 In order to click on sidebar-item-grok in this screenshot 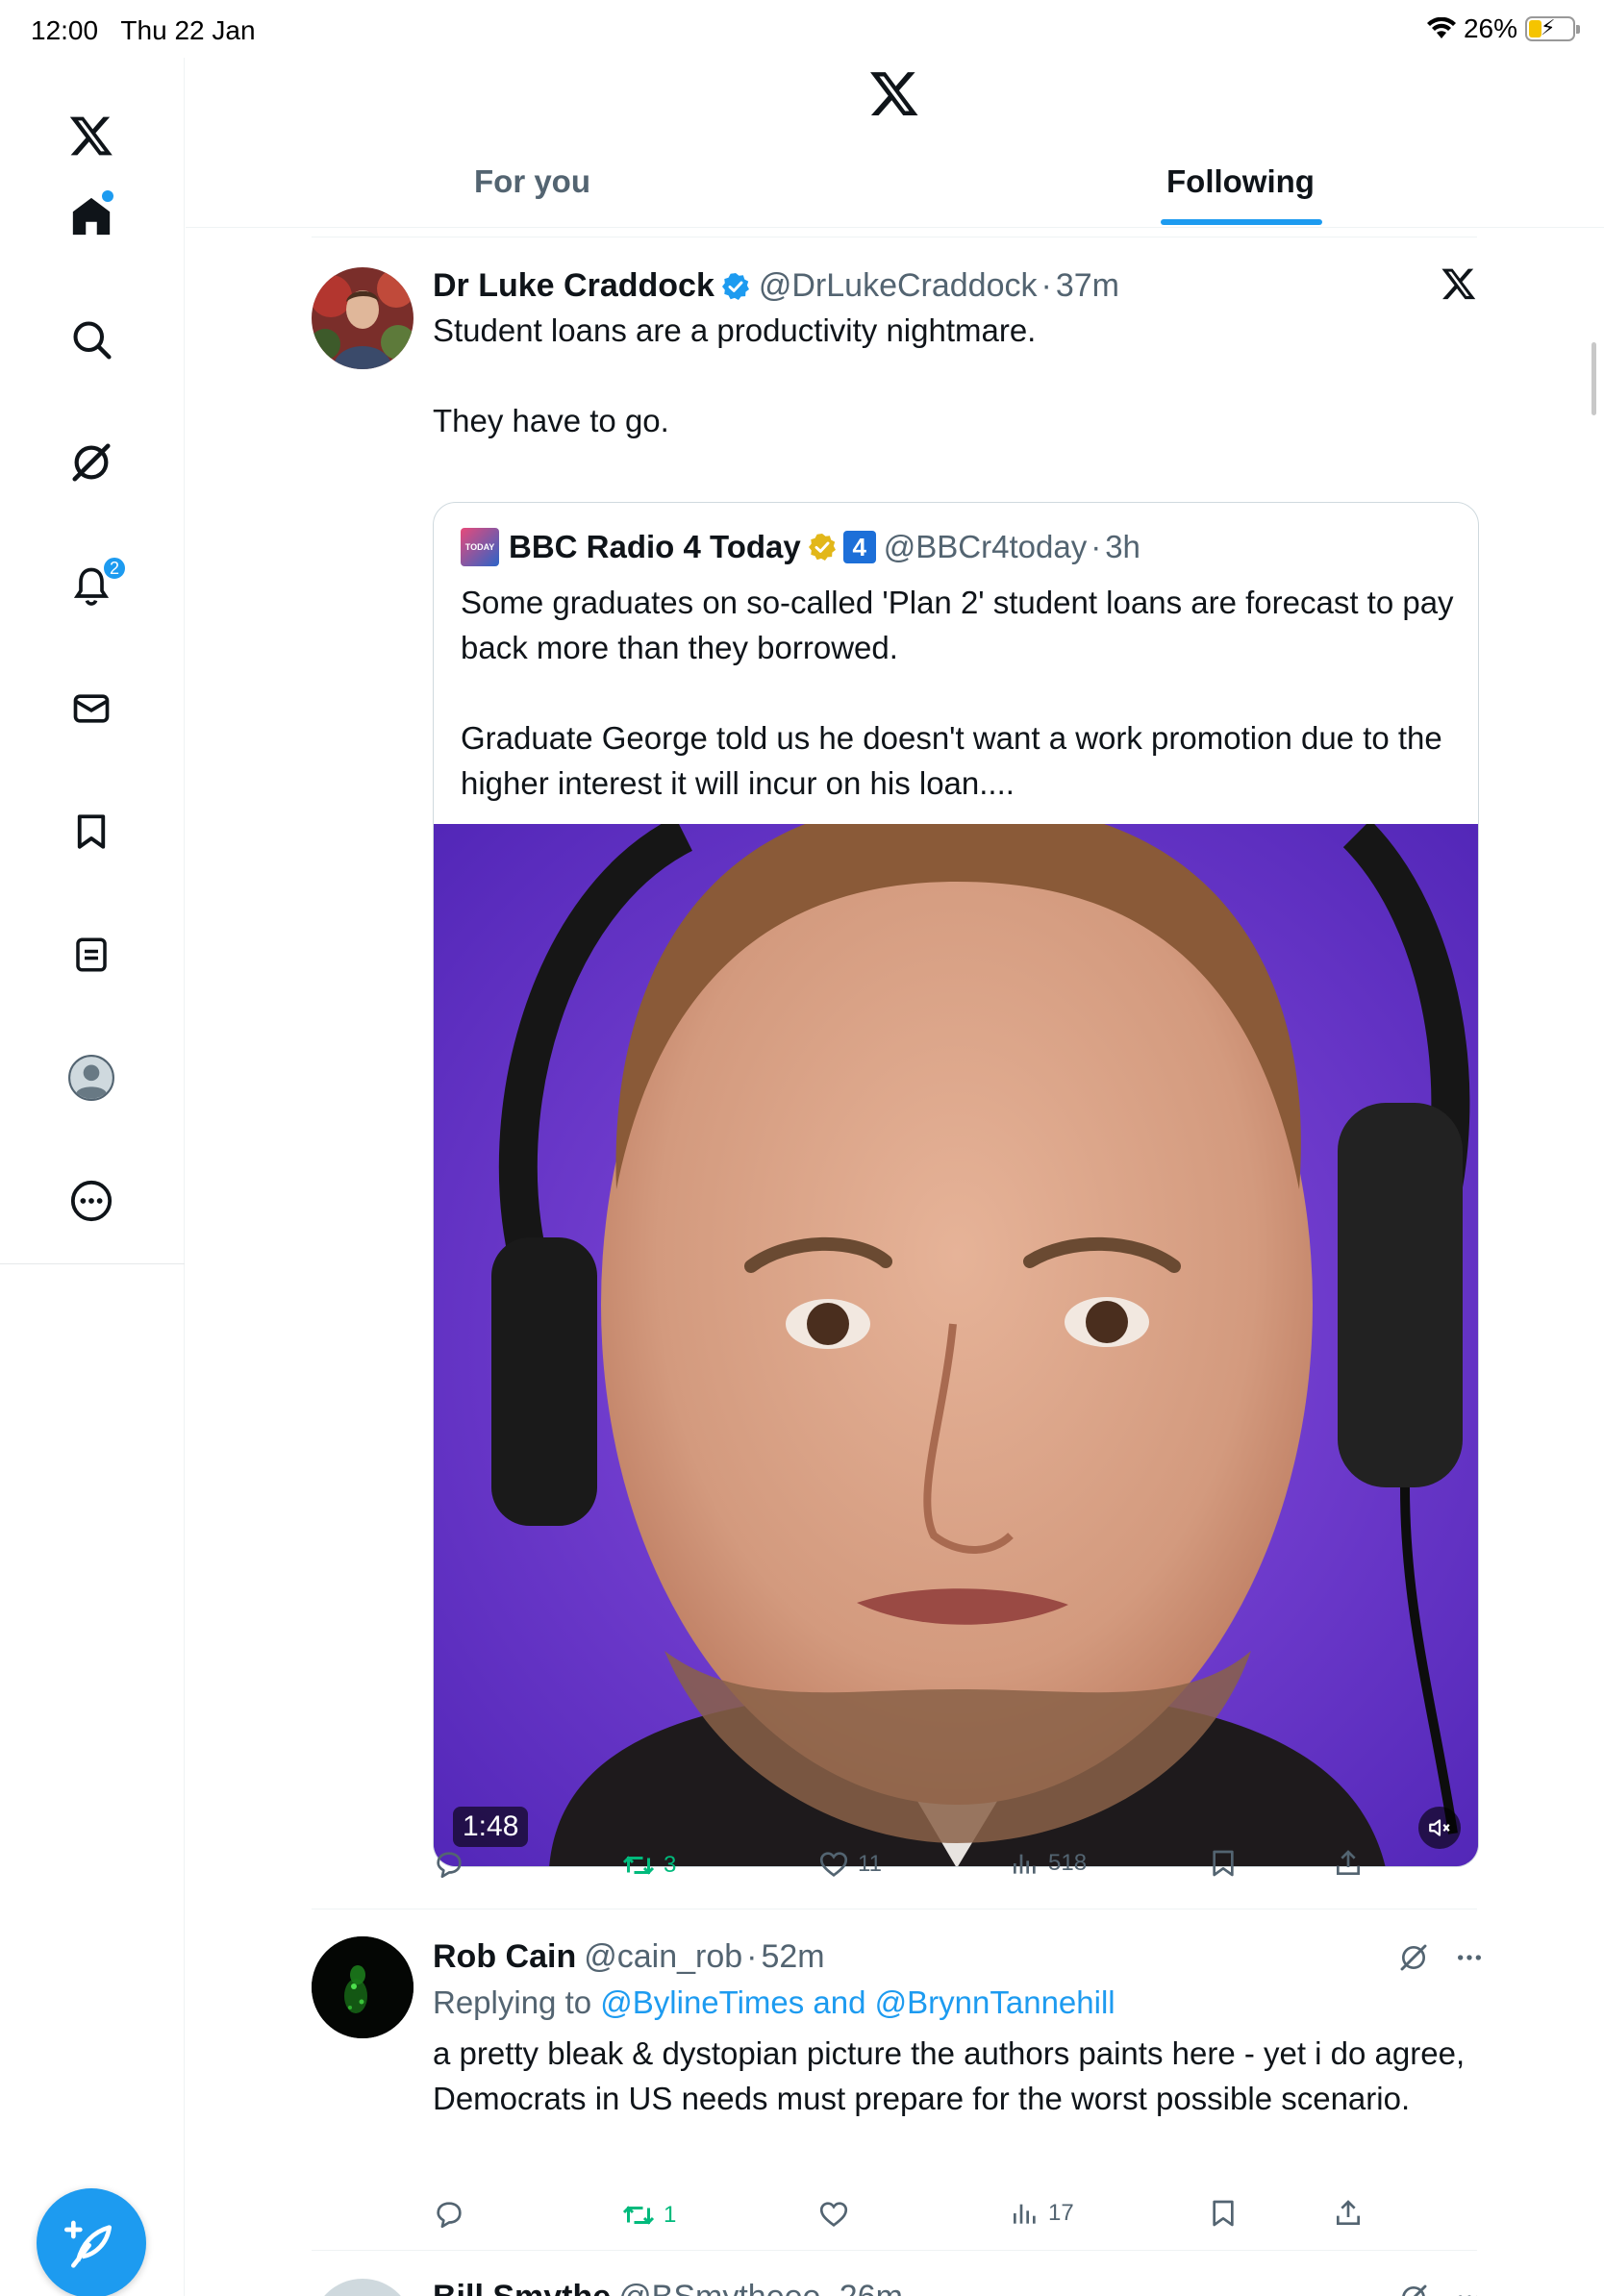, I will do `click(91, 462)`.